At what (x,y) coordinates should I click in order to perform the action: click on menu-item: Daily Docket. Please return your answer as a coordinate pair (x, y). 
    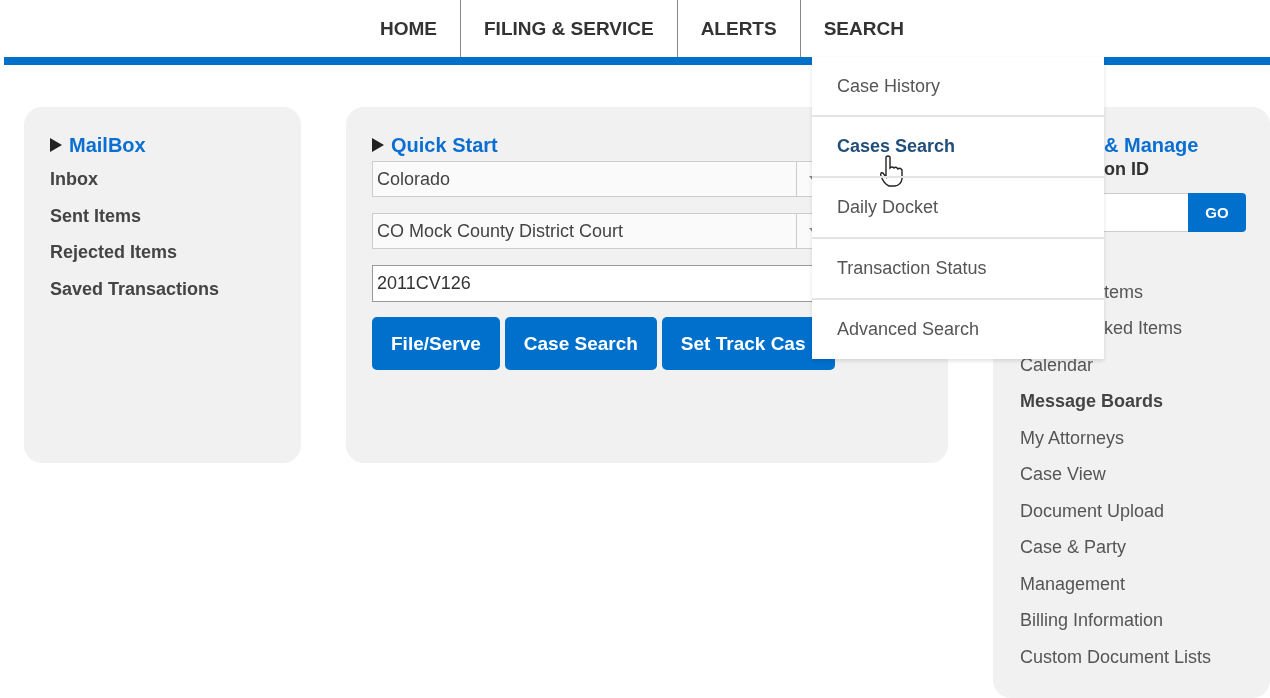
    Looking at the image, I should click on (958, 206).